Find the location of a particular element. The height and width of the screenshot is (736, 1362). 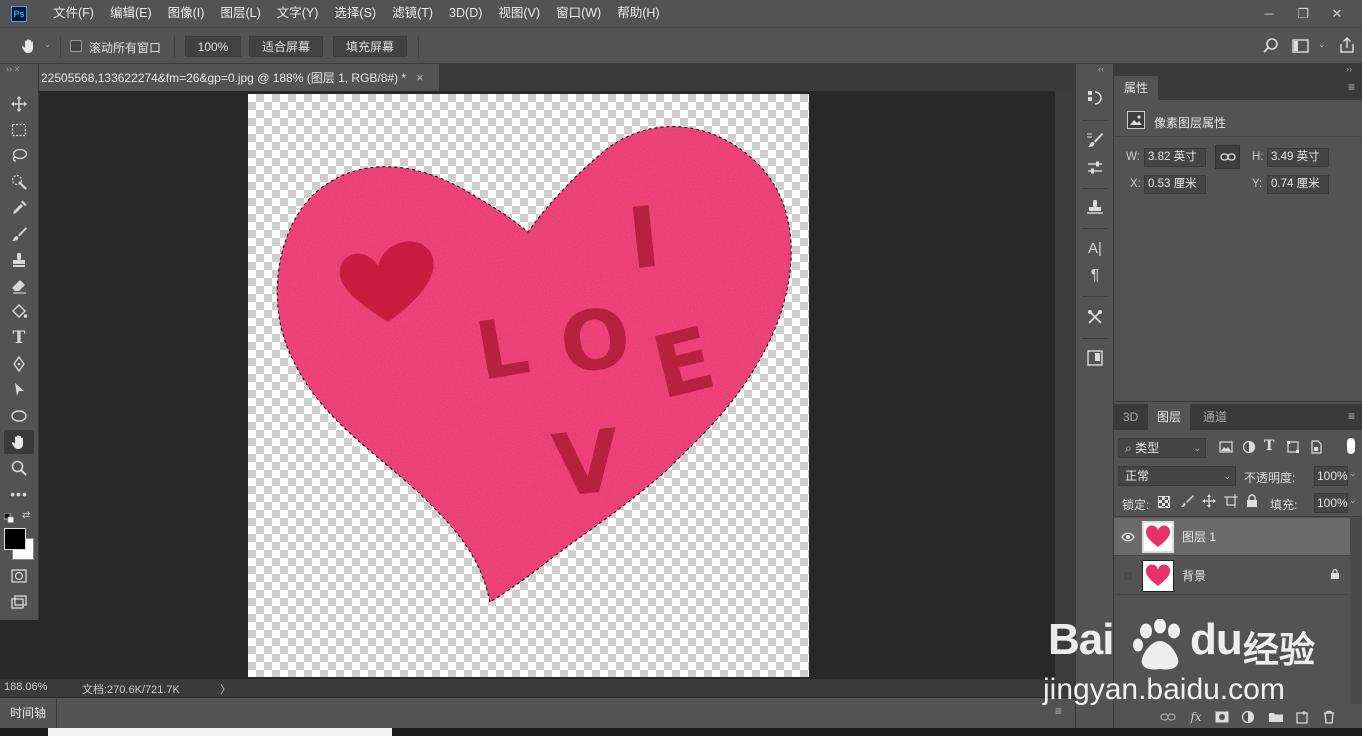

scroll-all-windows-checkbox is located at coordinates (76, 46).